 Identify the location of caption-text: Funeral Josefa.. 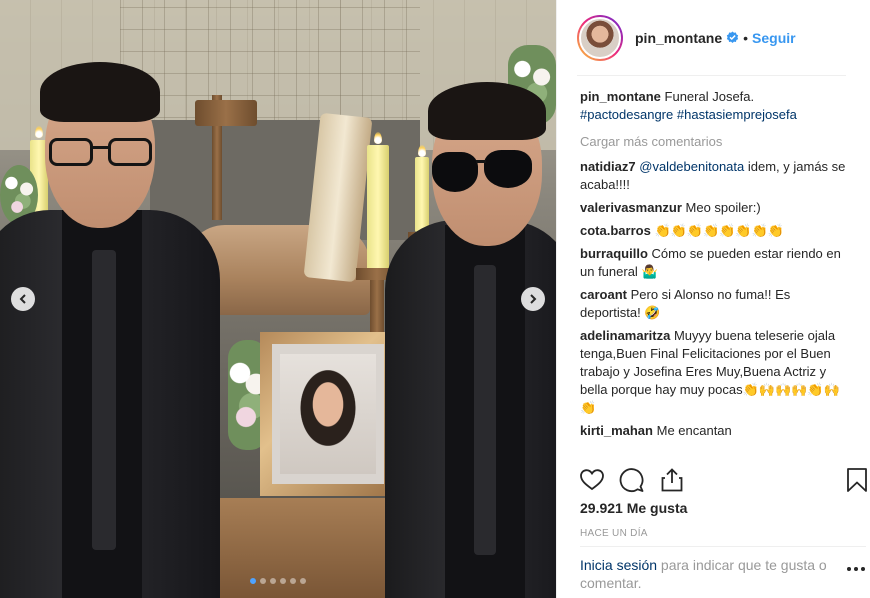
(709, 96).